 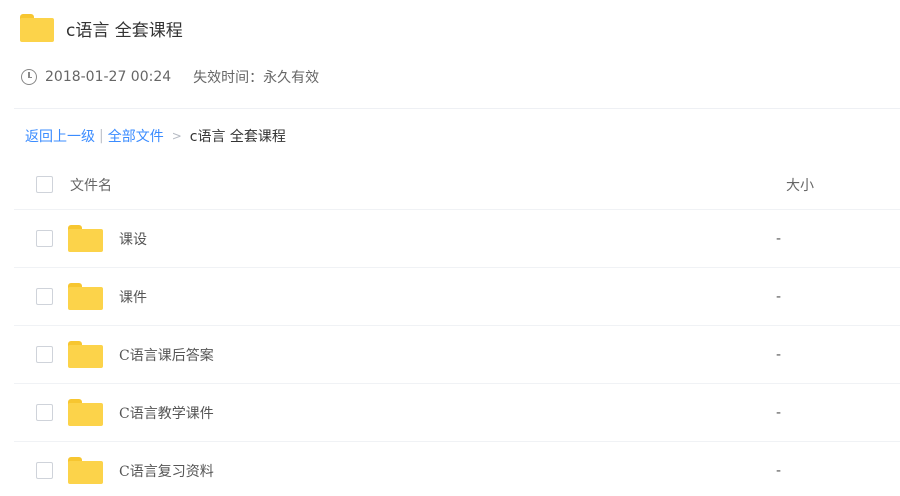 I want to click on share-title: c语言 全套课程, so click(x=124, y=30).